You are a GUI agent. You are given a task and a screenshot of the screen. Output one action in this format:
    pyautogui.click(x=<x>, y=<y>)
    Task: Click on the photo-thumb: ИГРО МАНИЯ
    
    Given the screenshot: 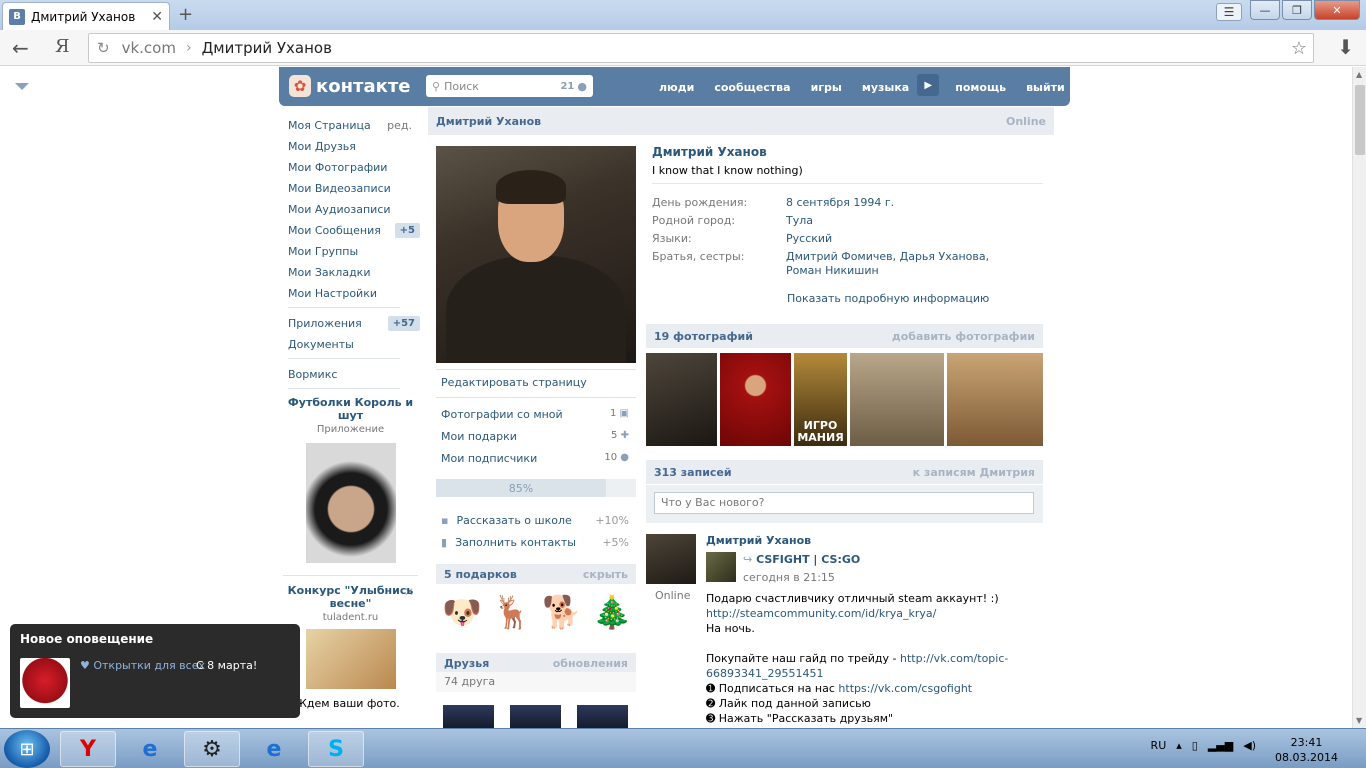 What is the action you would take?
    pyautogui.click(x=820, y=399)
    